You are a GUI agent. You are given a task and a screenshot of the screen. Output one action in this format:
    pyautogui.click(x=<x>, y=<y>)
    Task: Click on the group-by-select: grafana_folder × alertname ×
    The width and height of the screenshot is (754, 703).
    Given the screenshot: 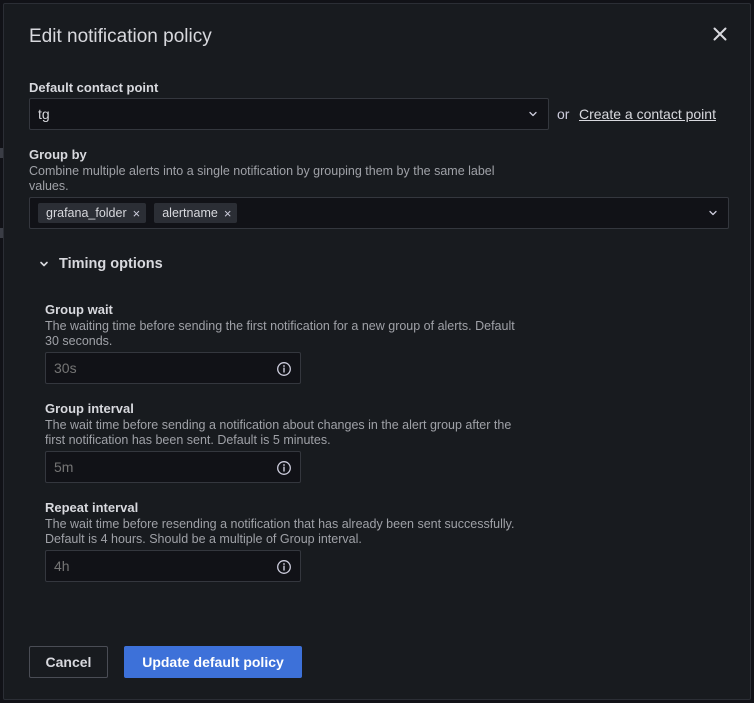 What is the action you would take?
    pyautogui.click(x=379, y=213)
    